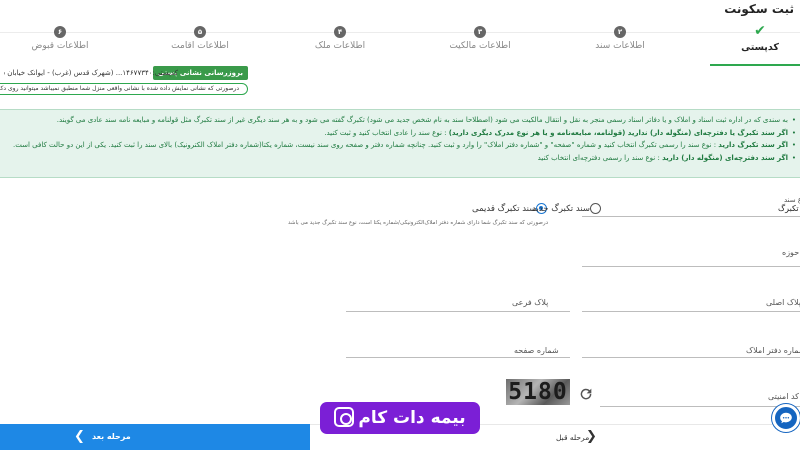  I want to click on registry-number-input, so click(691, 357).